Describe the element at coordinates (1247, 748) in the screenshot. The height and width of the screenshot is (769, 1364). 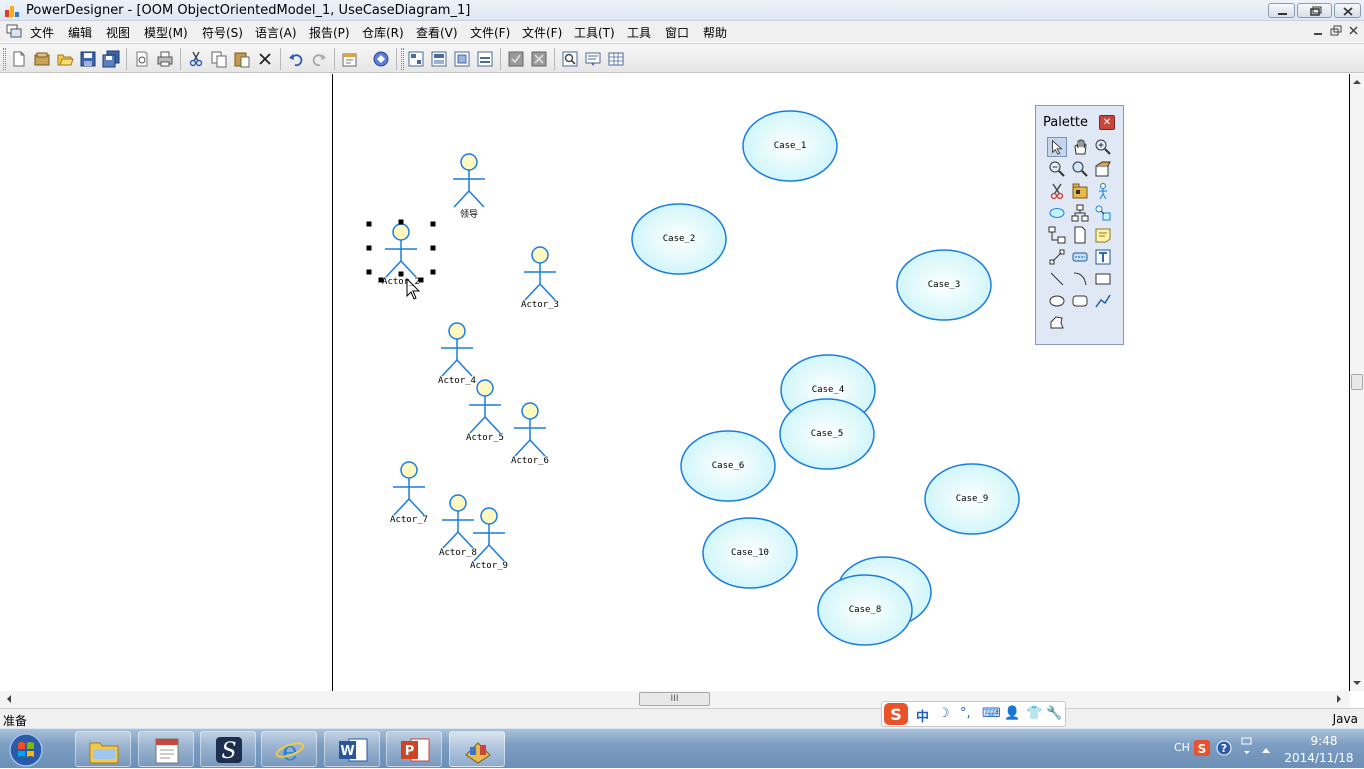
I see `network-icon` at that location.